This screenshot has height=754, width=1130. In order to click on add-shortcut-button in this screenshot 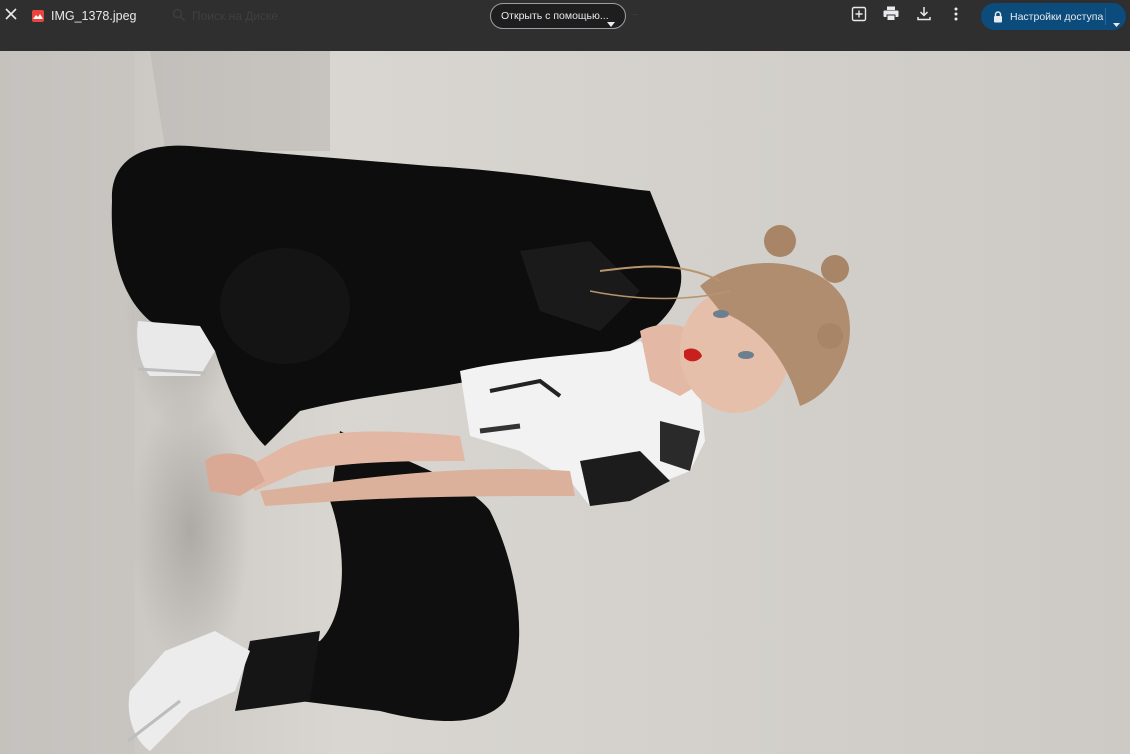, I will do `click(859, 16)`.